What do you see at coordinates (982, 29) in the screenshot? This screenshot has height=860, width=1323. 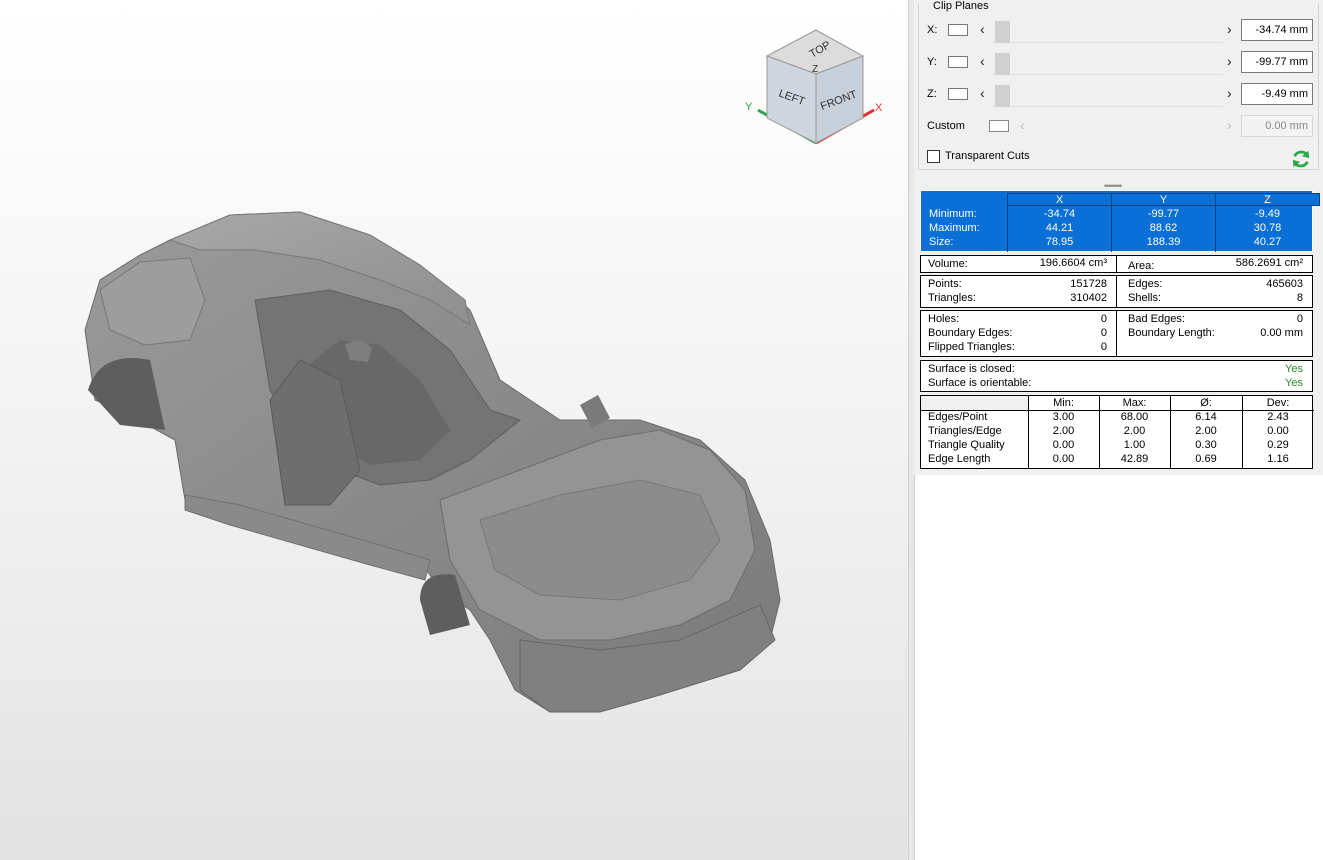 I see `clip-x-decrement-button: ‹` at bounding box center [982, 29].